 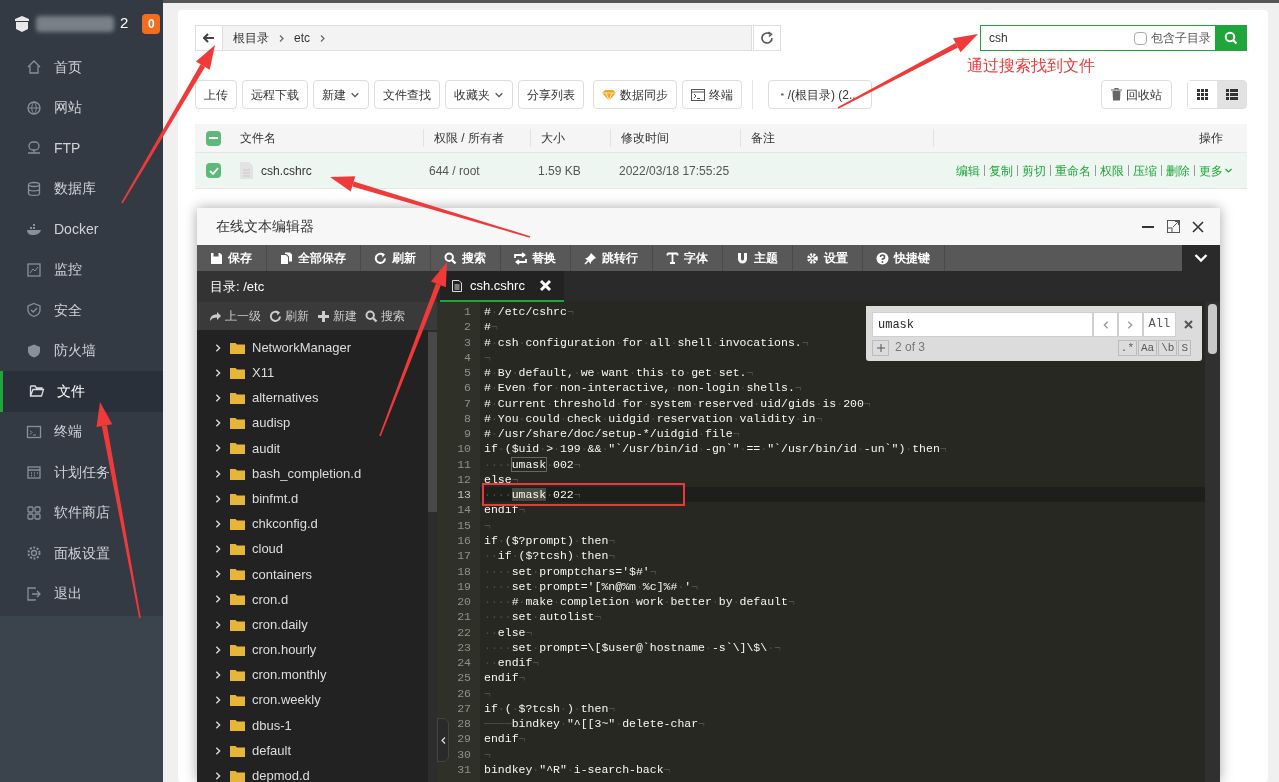 I want to click on database-icon, so click(x=34, y=188).